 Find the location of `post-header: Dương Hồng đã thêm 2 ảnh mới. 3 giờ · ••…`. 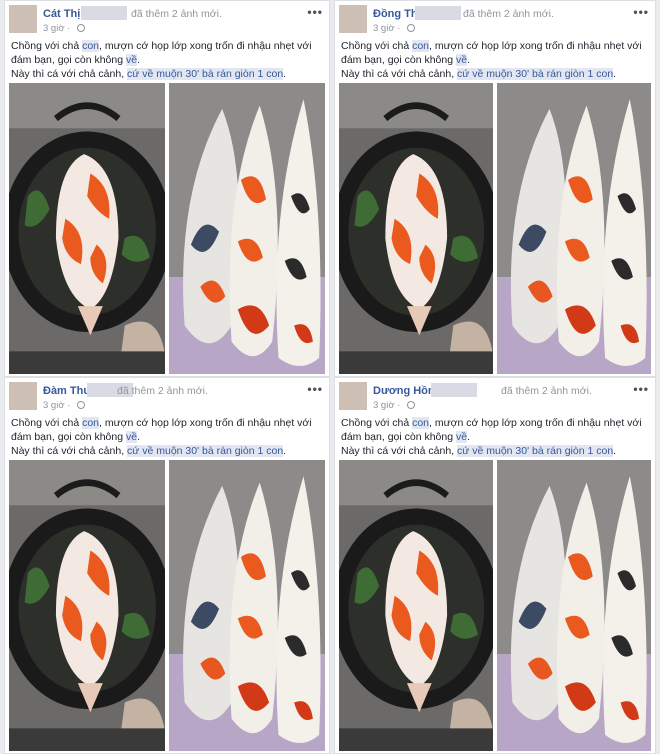

post-header: Dương Hồng đã thêm 2 ảnh mới. 3 giờ · ••… is located at coordinates (495, 397).